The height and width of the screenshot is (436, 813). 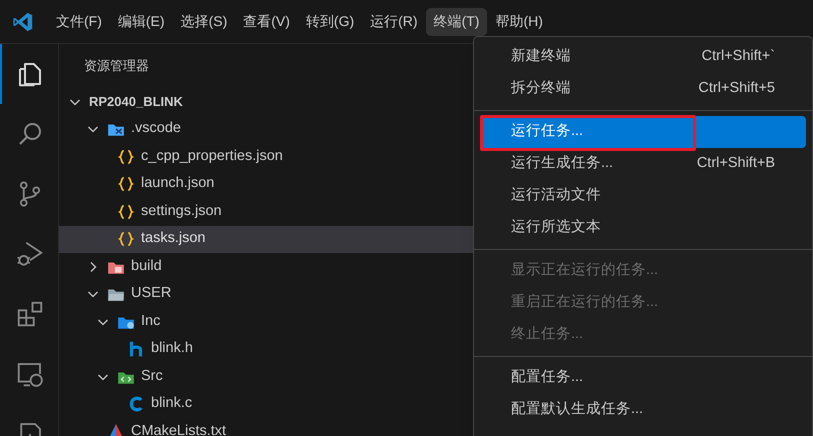 I want to click on c-file-icon, so click(x=136, y=404).